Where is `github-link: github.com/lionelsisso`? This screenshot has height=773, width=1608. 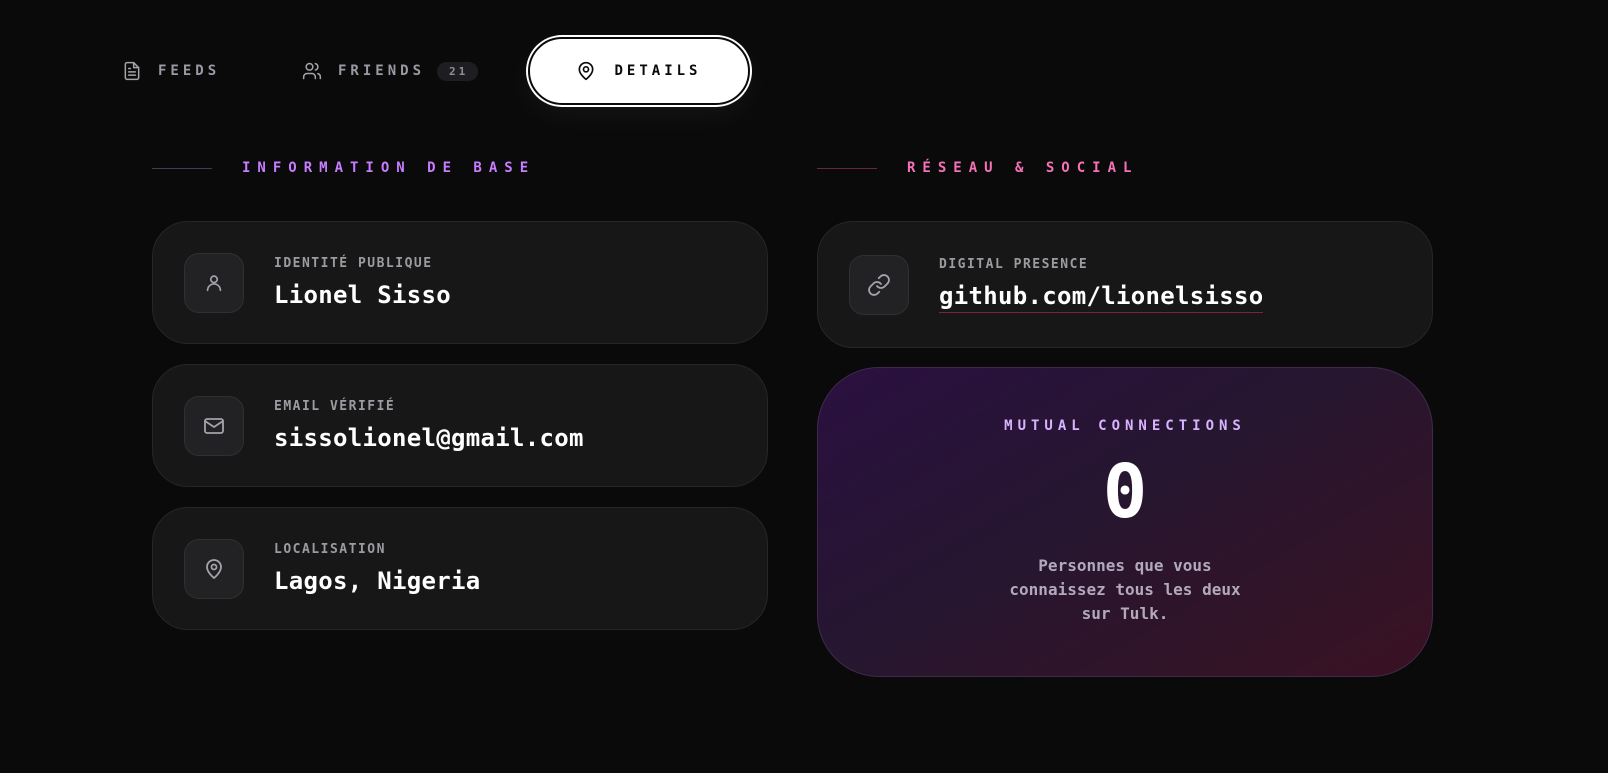
github-link: github.com/lionelsisso is located at coordinates (1101, 297).